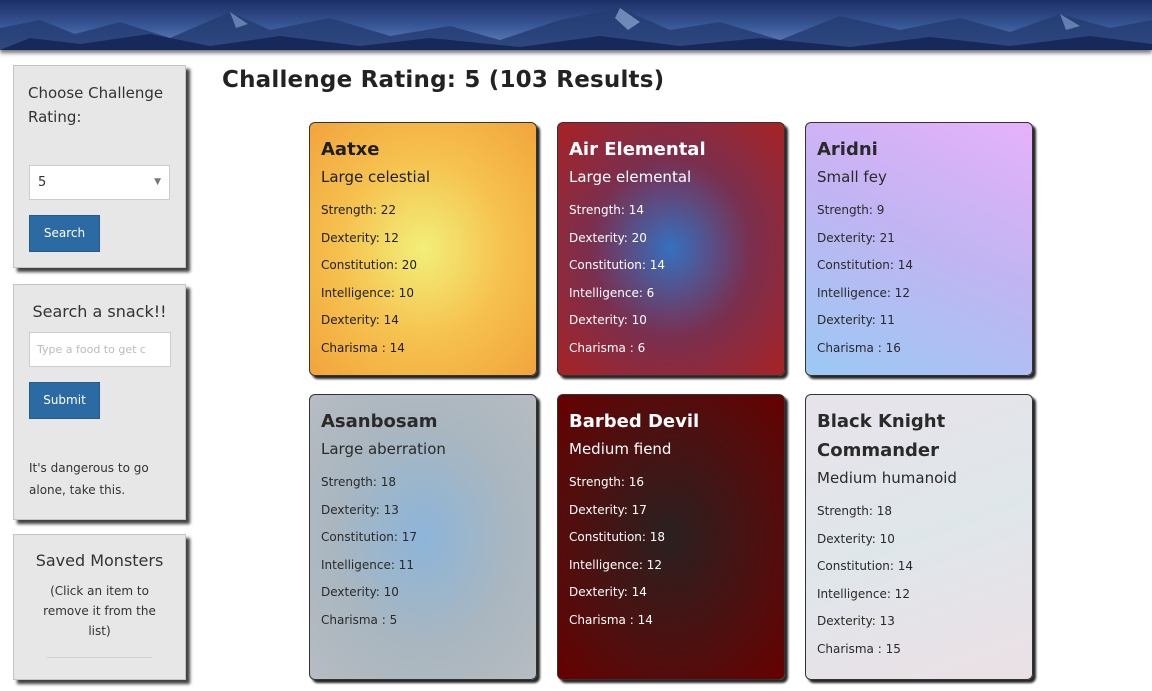  Describe the element at coordinates (99, 657) in the screenshot. I see `saved-monsters-list` at that location.